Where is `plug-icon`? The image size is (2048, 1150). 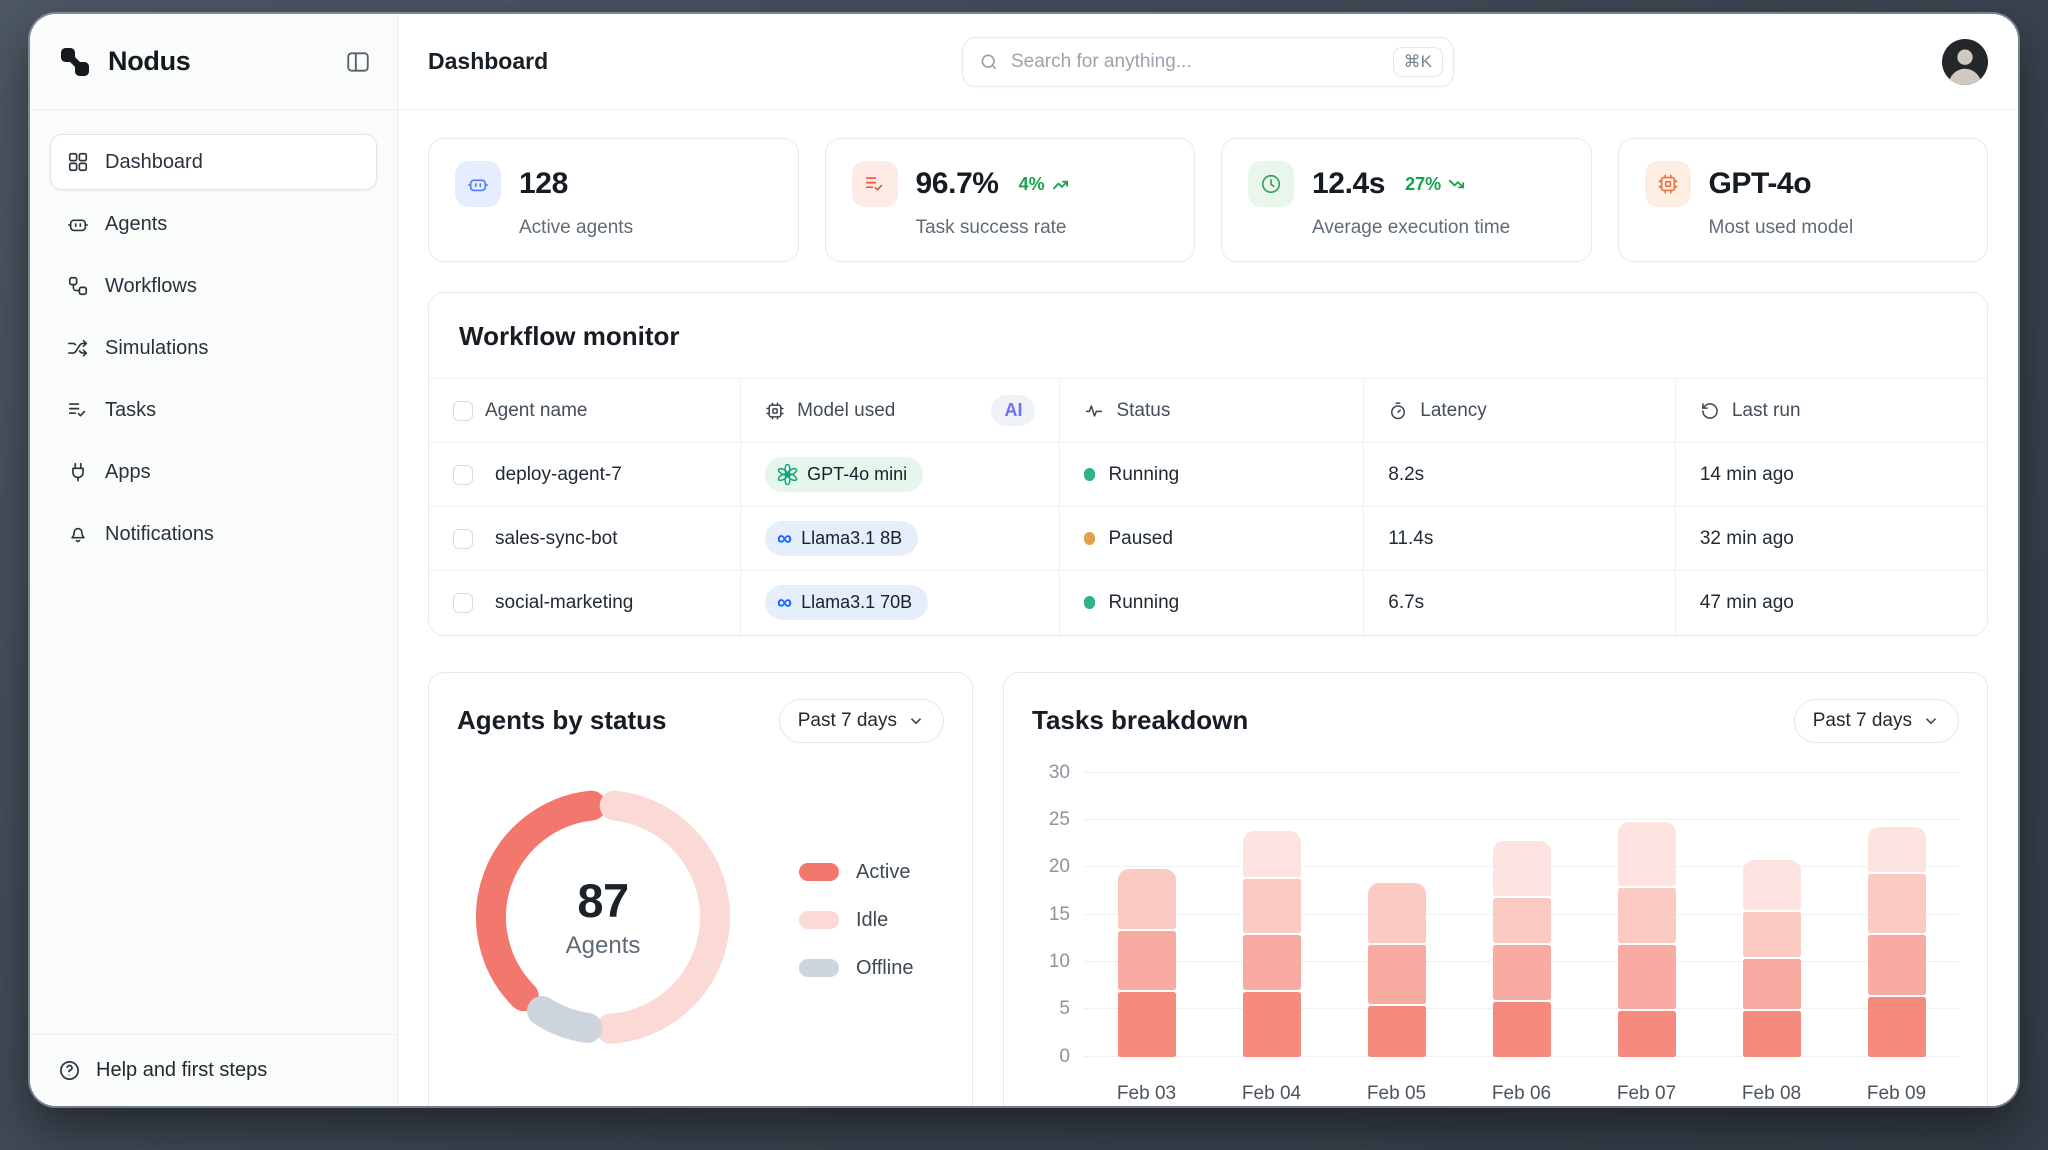
plug-icon is located at coordinates (78, 472).